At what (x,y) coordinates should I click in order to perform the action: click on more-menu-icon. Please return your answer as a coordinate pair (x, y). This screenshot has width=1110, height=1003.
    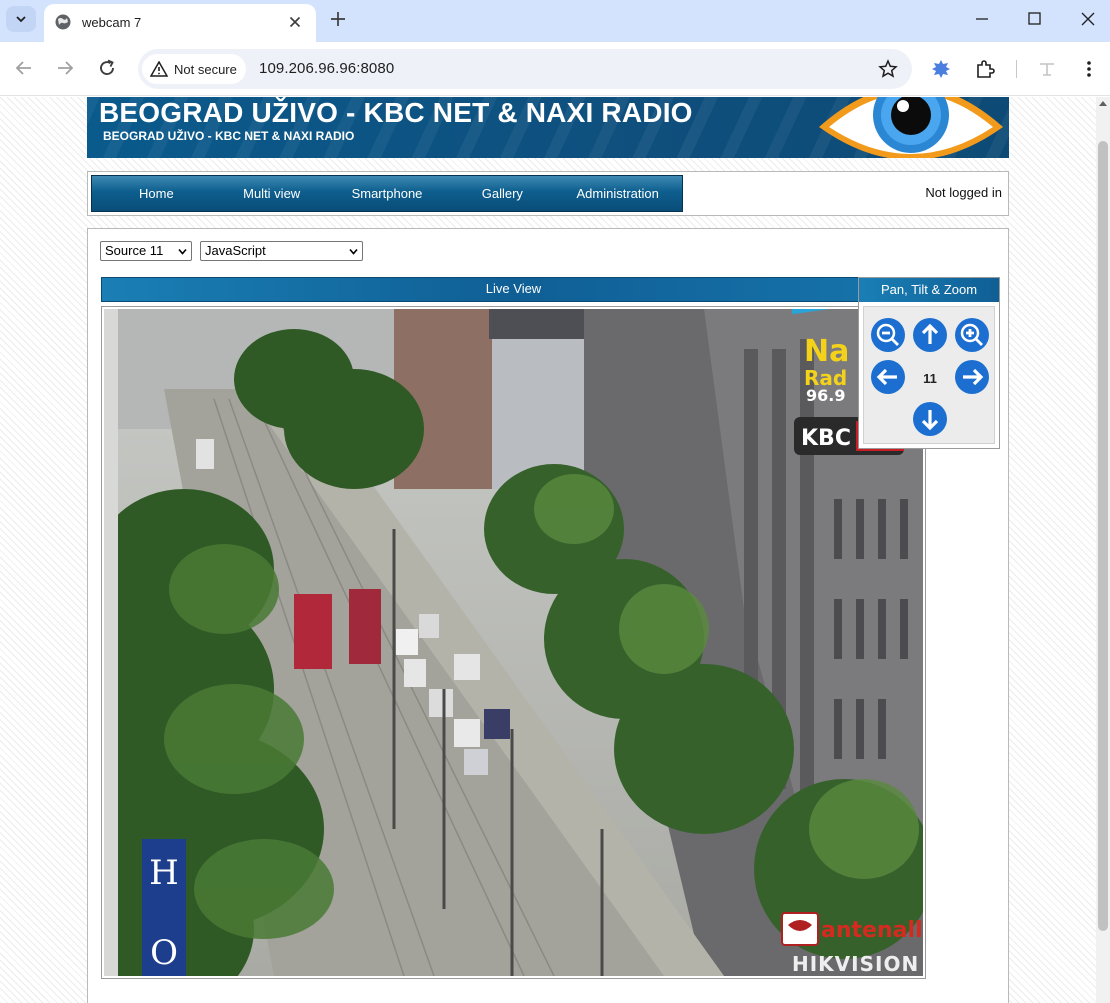
    Looking at the image, I should click on (1089, 69).